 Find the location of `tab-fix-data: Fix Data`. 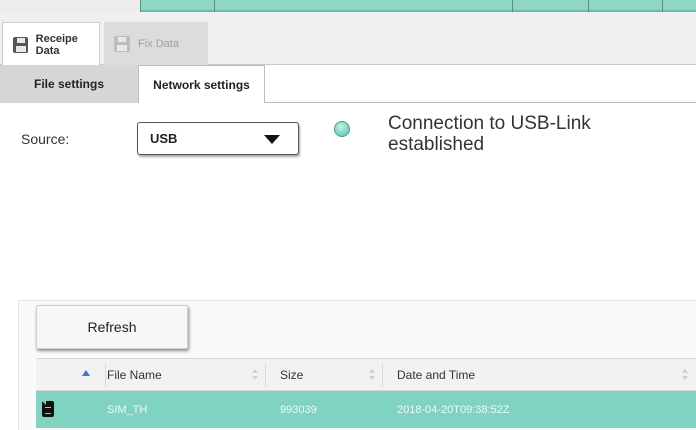

tab-fix-data: Fix Data is located at coordinates (156, 43).